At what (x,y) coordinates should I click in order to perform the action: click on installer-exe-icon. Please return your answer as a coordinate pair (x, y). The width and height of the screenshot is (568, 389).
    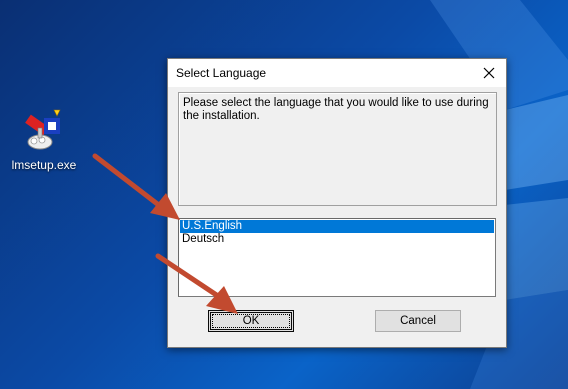
    Looking at the image, I should click on (43, 129).